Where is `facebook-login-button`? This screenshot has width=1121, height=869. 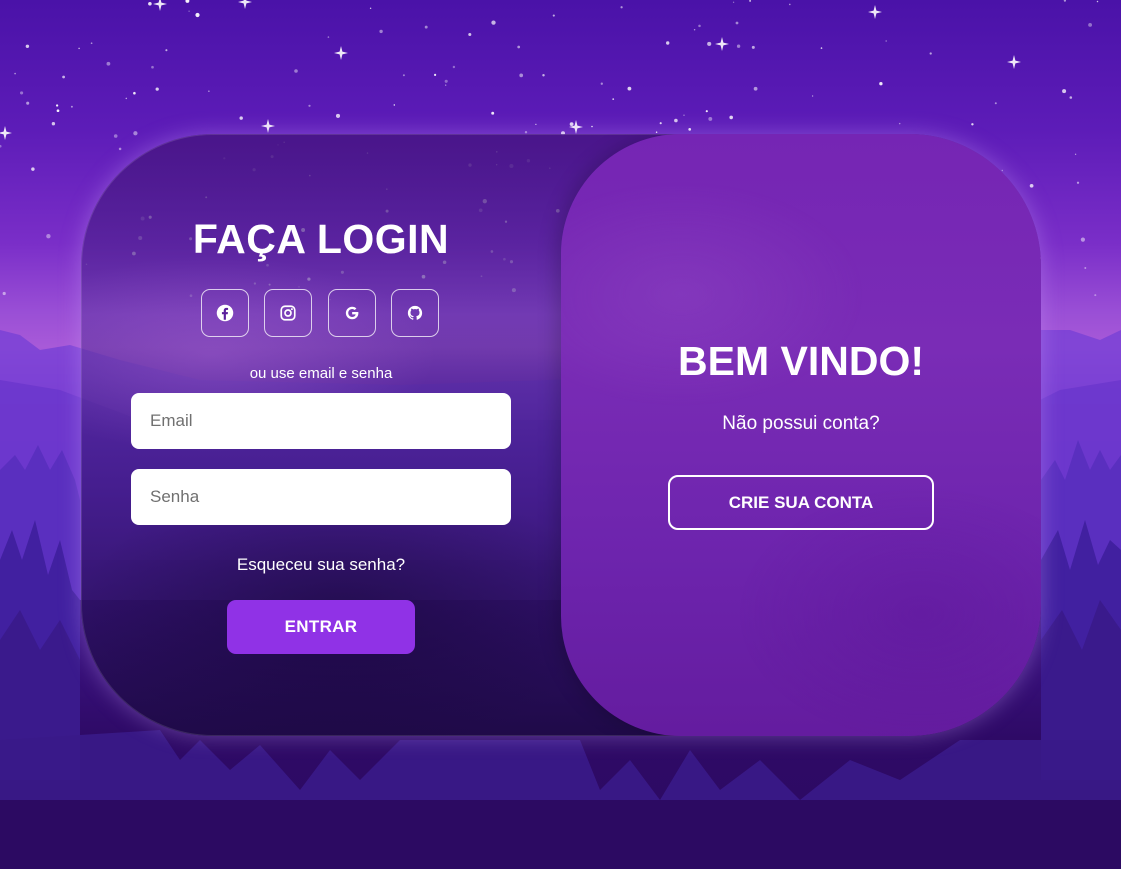
facebook-login-button is located at coordinates (225, 313).